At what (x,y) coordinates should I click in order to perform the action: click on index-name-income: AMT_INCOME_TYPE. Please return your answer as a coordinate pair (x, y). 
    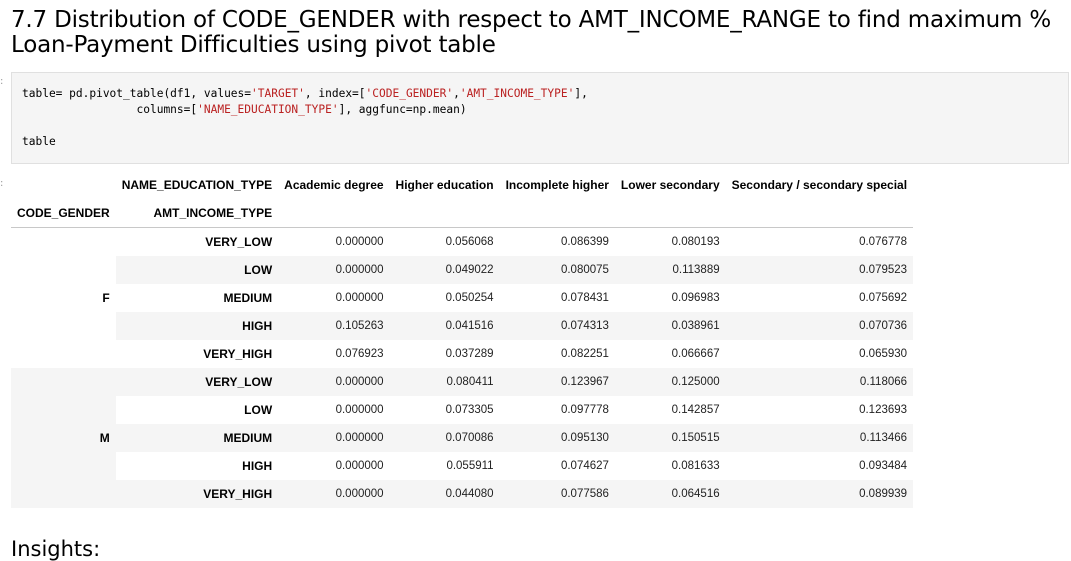
    Looking at the image, I should click on (197, 213).